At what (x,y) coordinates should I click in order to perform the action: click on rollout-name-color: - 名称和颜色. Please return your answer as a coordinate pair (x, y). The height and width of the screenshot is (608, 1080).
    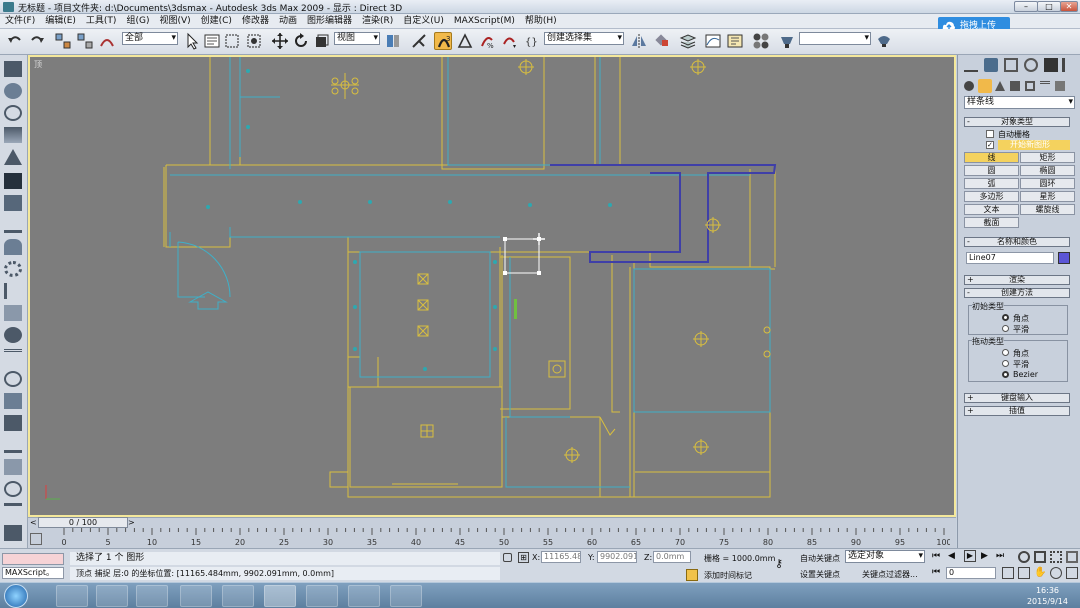
    Looking at the image, I should click on (1017, 242).